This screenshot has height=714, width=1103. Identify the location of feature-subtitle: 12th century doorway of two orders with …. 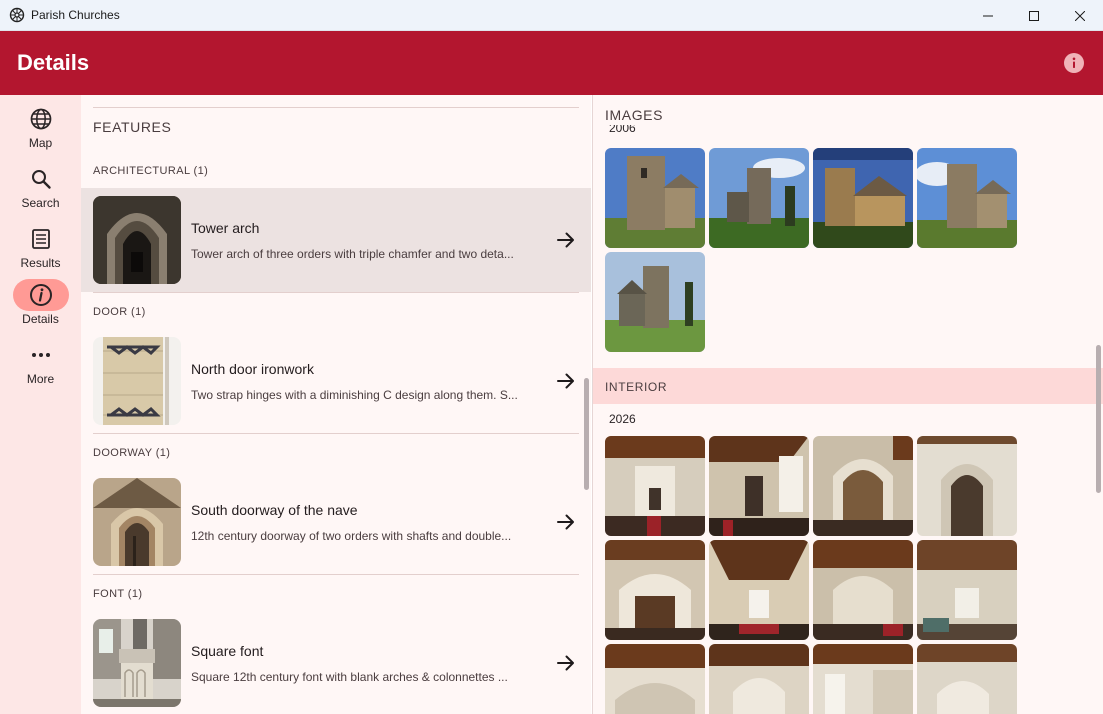
(351, 536).